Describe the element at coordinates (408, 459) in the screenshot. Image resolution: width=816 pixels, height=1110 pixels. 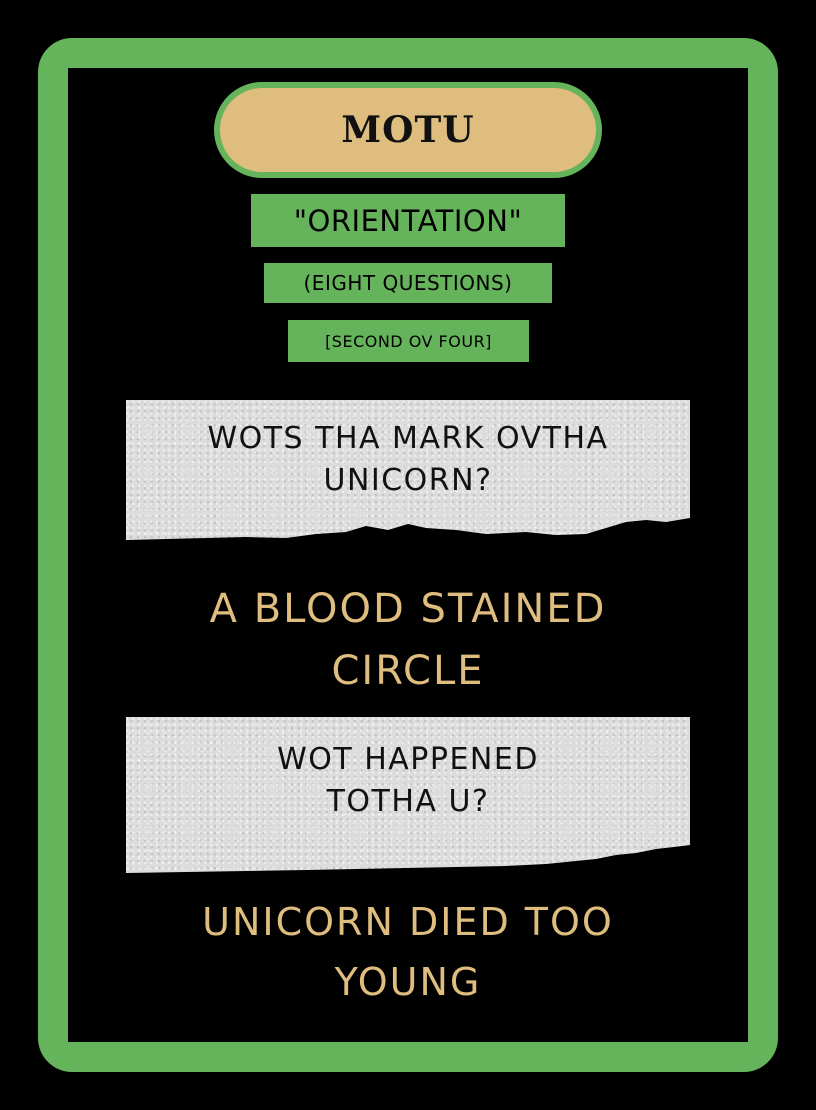
I see `question-1-text: WOTS THA MARK OVTHA UNICORN?` at that location.